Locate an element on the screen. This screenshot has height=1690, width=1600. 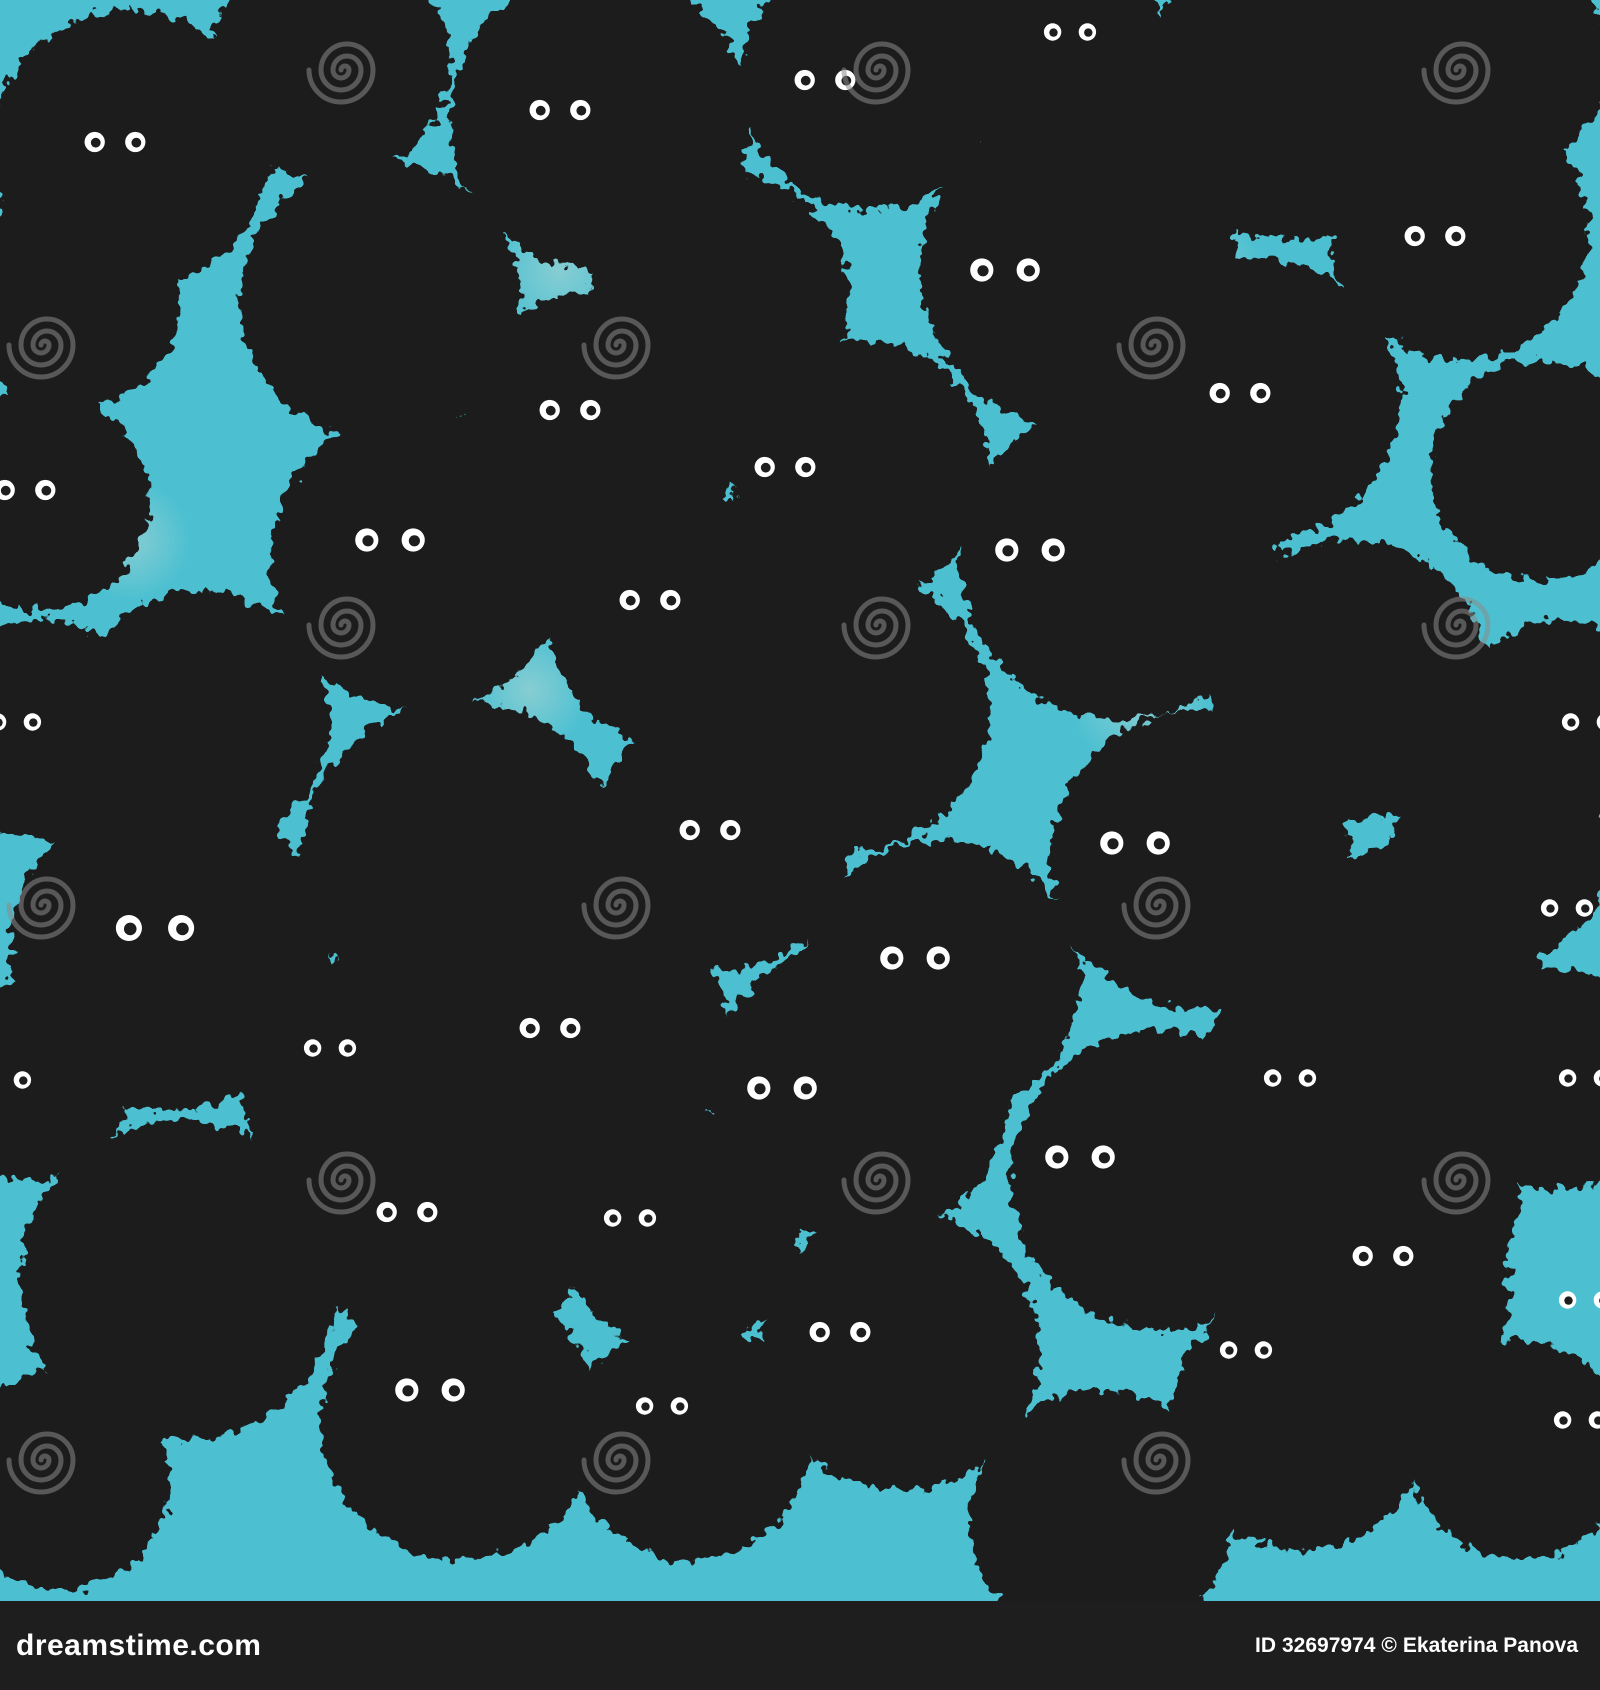
footer-id-label: ID is located at coordinates (1265, 1645).